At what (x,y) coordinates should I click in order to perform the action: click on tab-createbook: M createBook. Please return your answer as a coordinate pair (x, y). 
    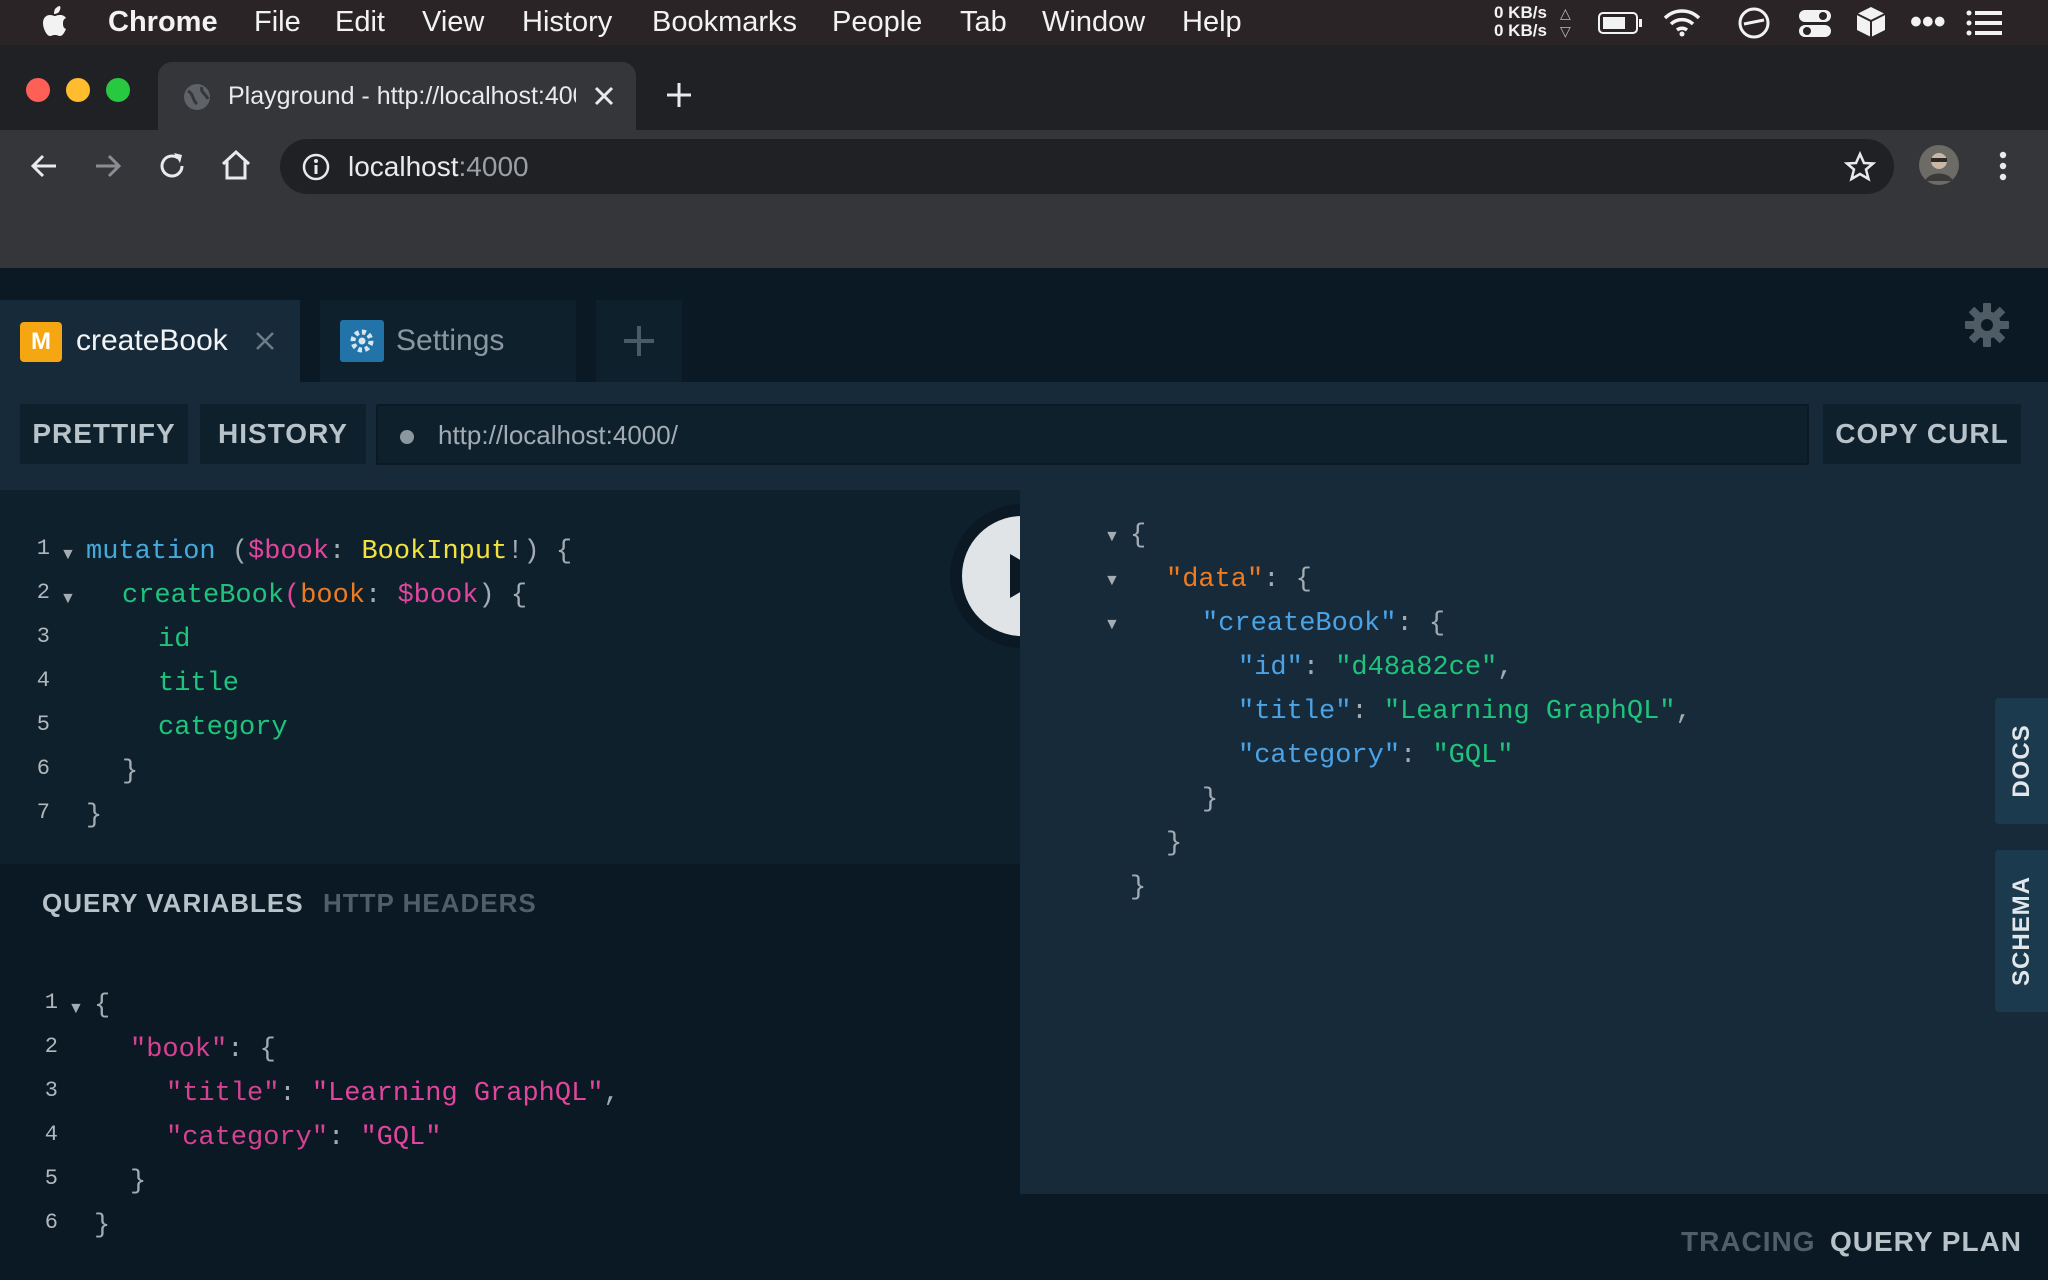
    Looking at the image, I should click on (150, 341).